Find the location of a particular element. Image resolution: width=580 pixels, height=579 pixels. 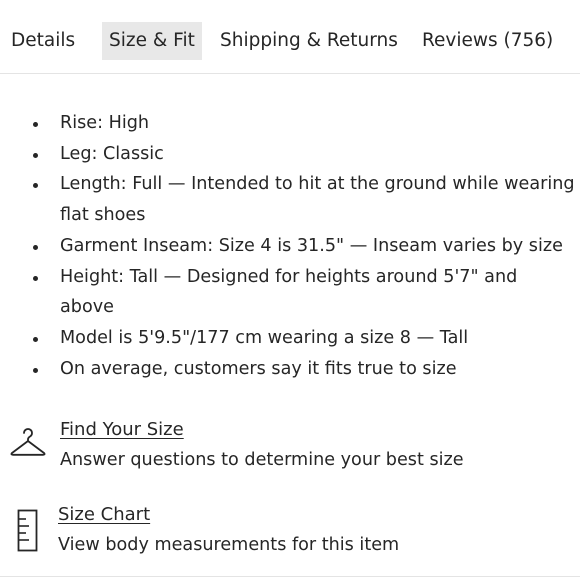

bottom-divider is located at coordinates (290, 576).